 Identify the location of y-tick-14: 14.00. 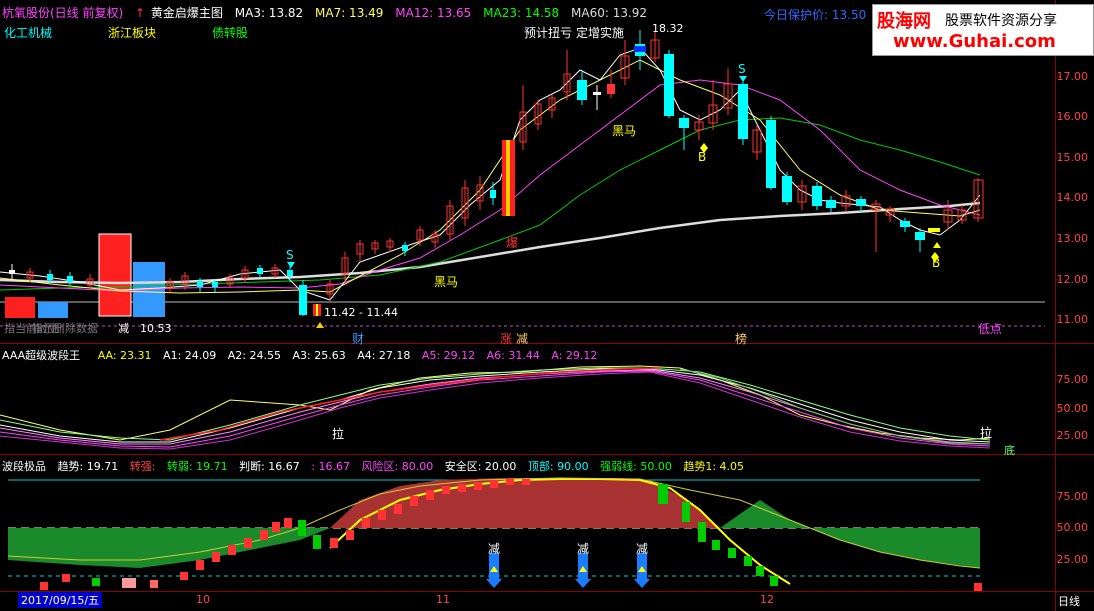
(1072, 197).